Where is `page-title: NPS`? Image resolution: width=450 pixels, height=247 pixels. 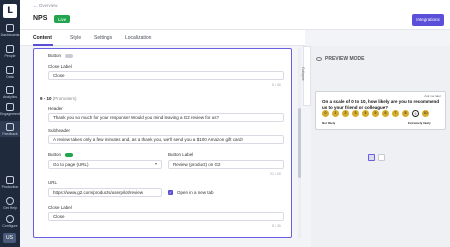
page-title: NPS is located at coordinates (40, 18).